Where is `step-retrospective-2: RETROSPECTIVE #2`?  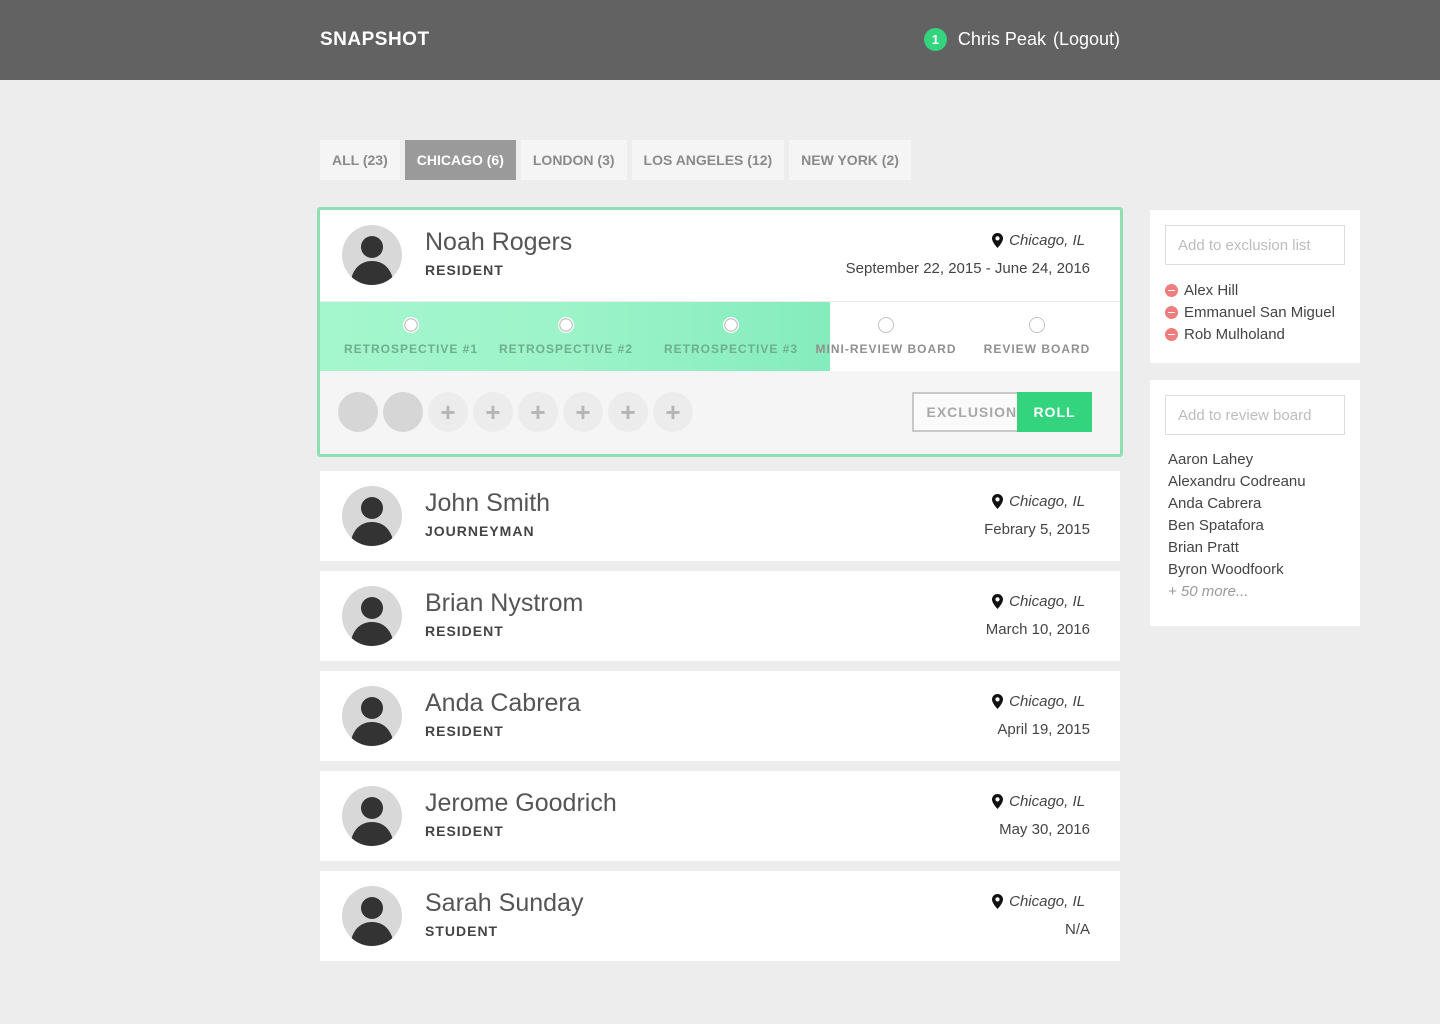
step-retrospective-2: RETROSPECTIVE #2 is located at coordinates (566, 337).